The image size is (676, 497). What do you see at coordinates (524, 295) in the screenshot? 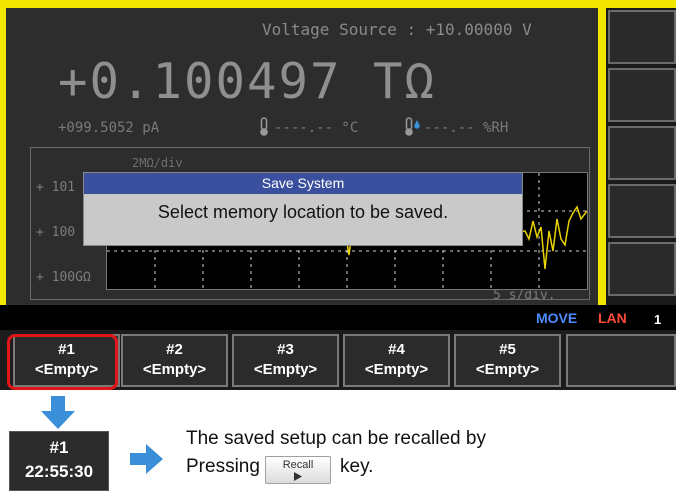
I see `graph-time-div: 5 s/div.` at bounding box center [524, 295].